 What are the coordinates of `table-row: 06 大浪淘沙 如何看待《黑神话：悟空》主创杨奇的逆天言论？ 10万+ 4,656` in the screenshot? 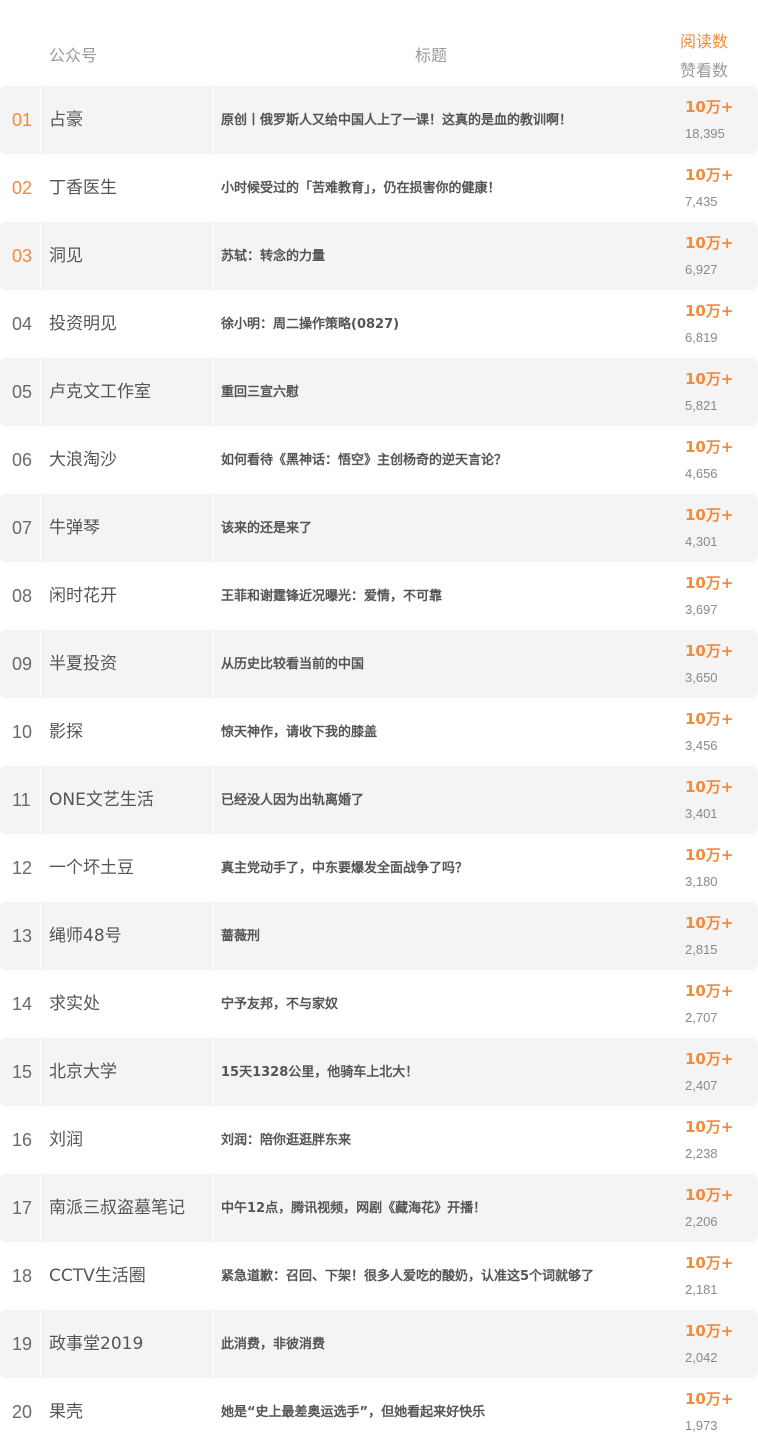 It's located at (379, 460).